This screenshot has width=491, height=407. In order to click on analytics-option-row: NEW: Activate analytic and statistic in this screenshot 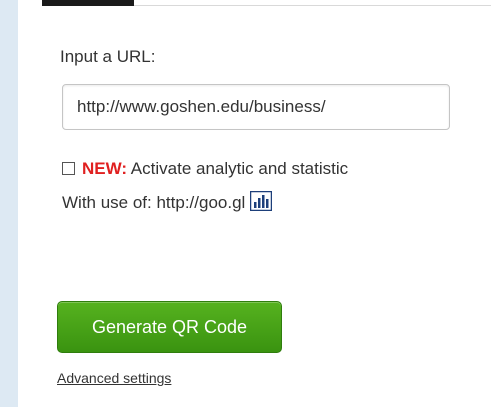, I will do `click(276, 169)`.